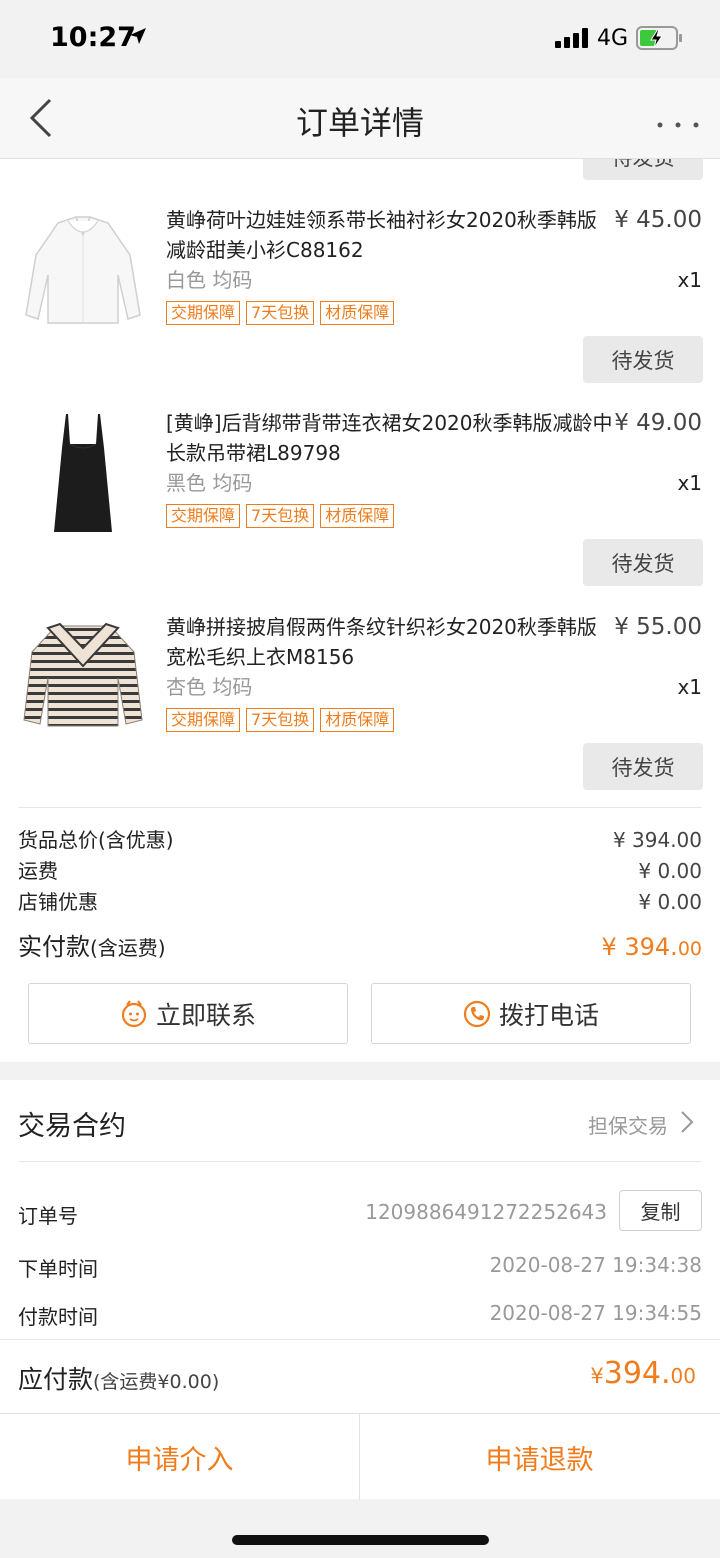 This screenshot has height=1558, width=720. I want to click on paid-sub-label: (含运费), so click(128, 948).